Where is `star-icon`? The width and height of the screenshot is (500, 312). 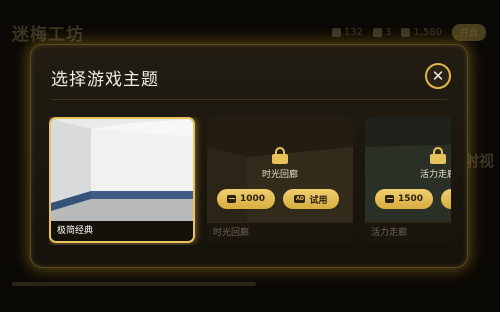
star-icon is located at coordinates (377, 32).